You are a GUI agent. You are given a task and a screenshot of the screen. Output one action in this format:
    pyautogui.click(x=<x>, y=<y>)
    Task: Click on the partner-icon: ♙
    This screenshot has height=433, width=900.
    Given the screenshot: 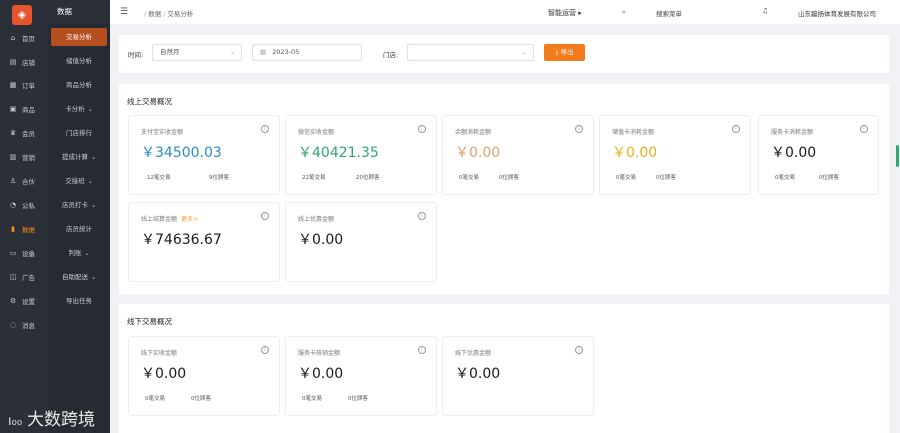 What is the action you would take?
    pyautogui.click(x=13, y=181)
    